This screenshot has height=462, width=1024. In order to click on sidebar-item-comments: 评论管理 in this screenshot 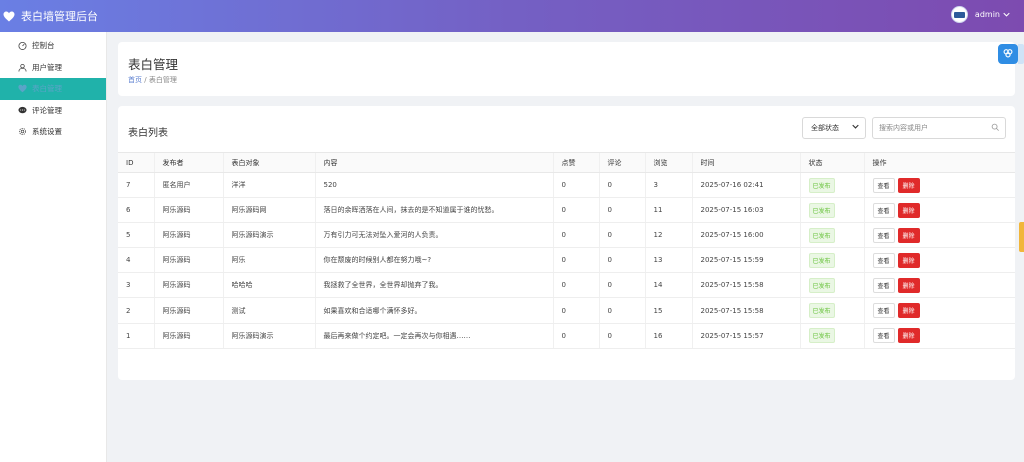, I will do `click(53, 111)`.